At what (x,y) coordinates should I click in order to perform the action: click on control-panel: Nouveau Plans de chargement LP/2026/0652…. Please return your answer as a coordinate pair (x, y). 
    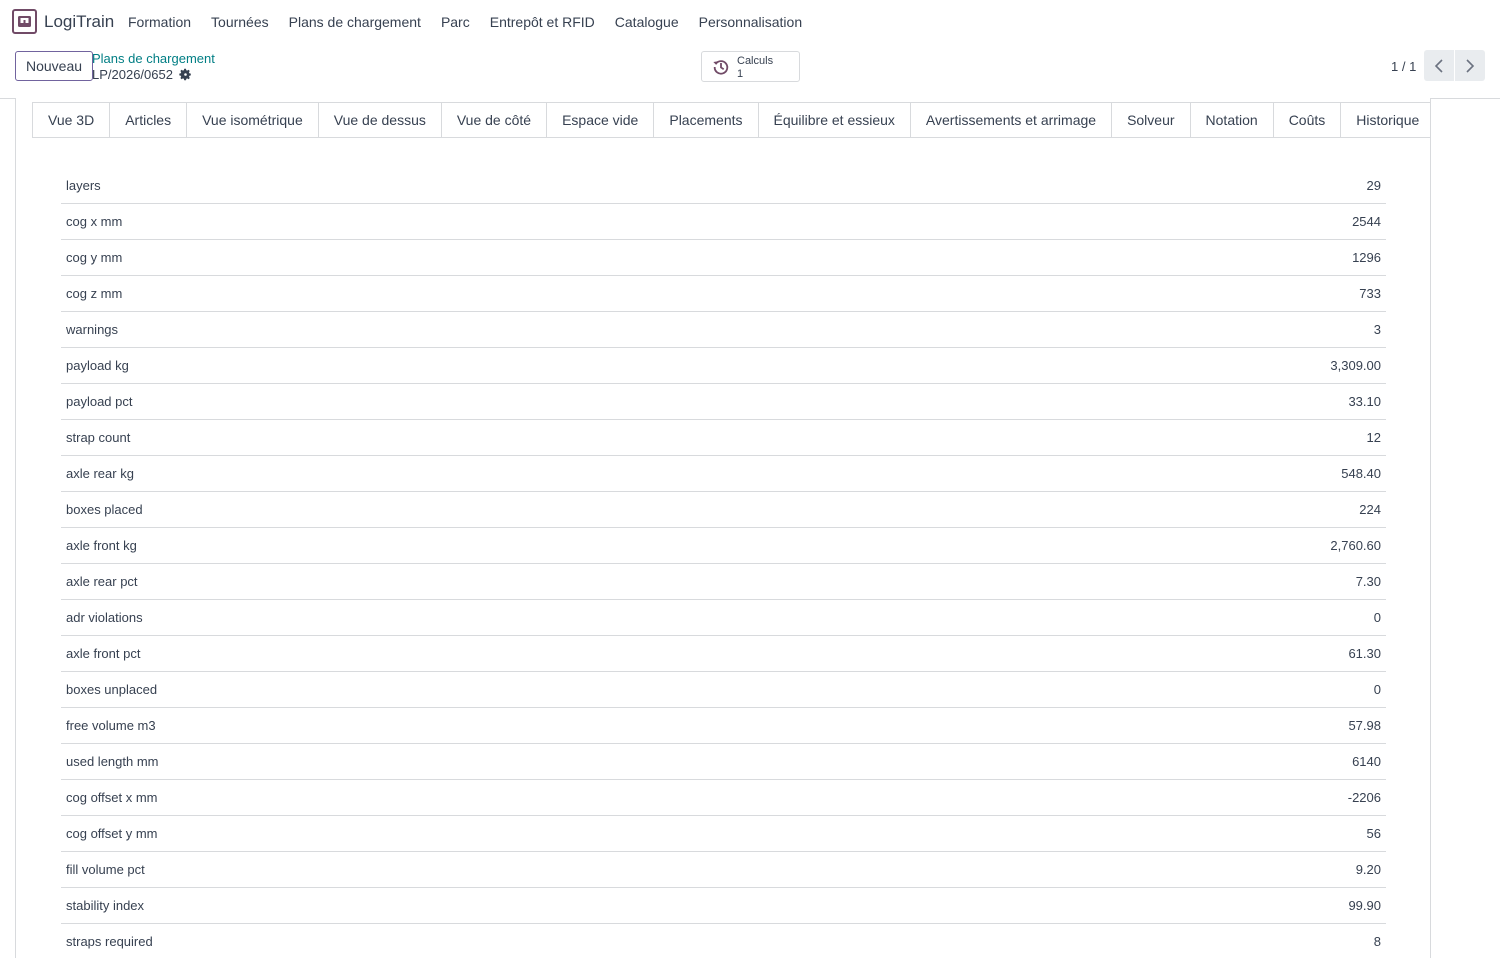
    Looking at the image, I should click on (750, 71).